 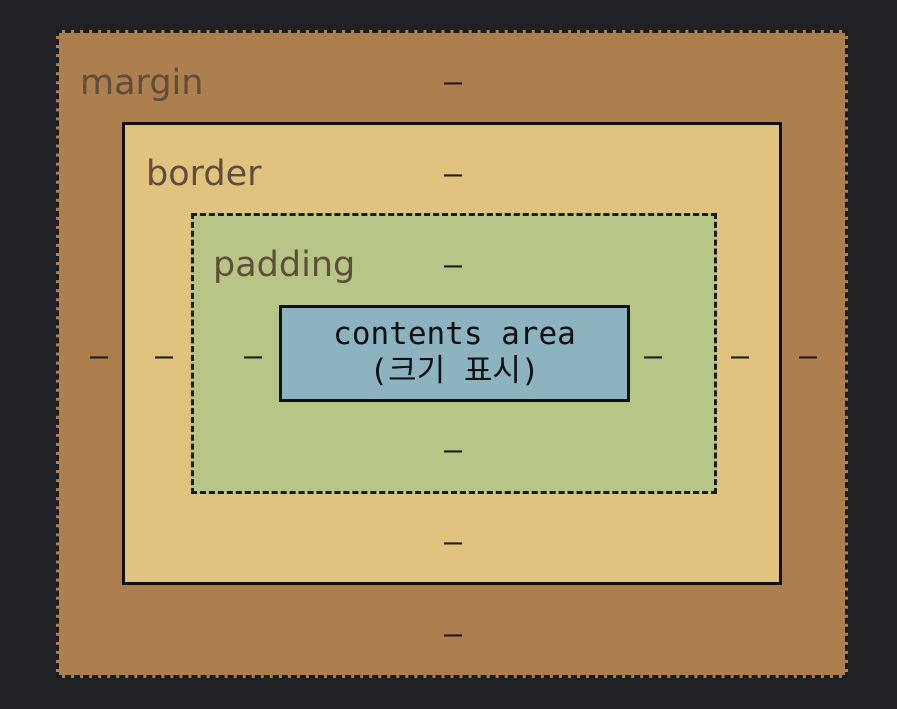 What do you see at coordinates (204, 174) in the screenshot?
I see `border-label: border` at bounding box center [204, 174].